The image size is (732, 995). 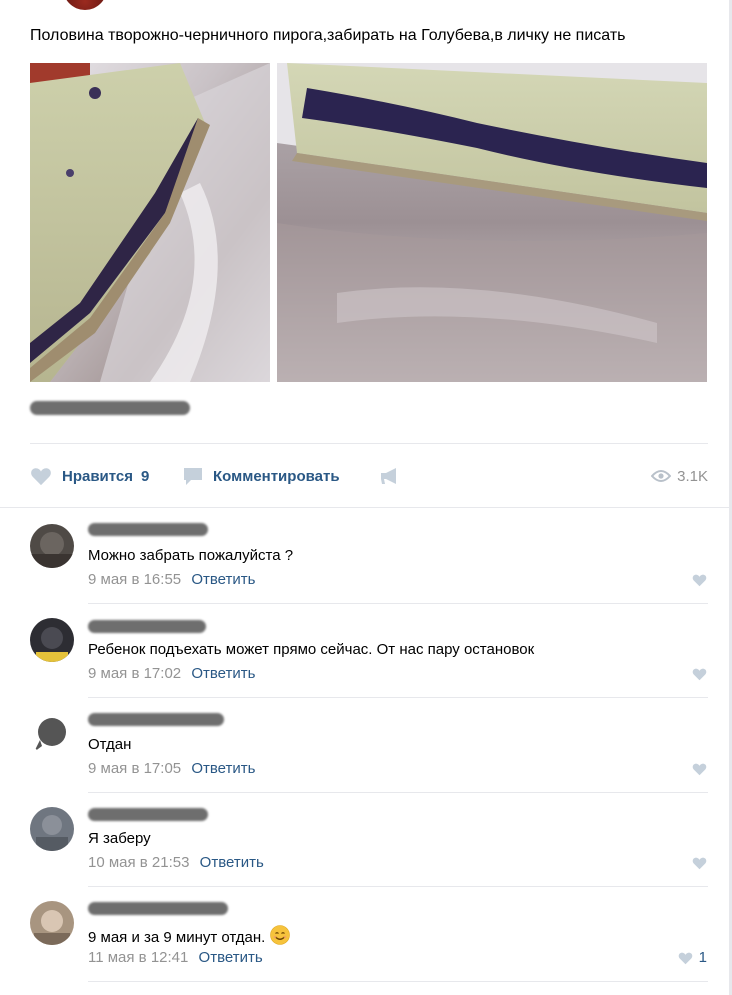 I want to click on comment-date: 9 мая в 17:02, so click(x=134, y=673).